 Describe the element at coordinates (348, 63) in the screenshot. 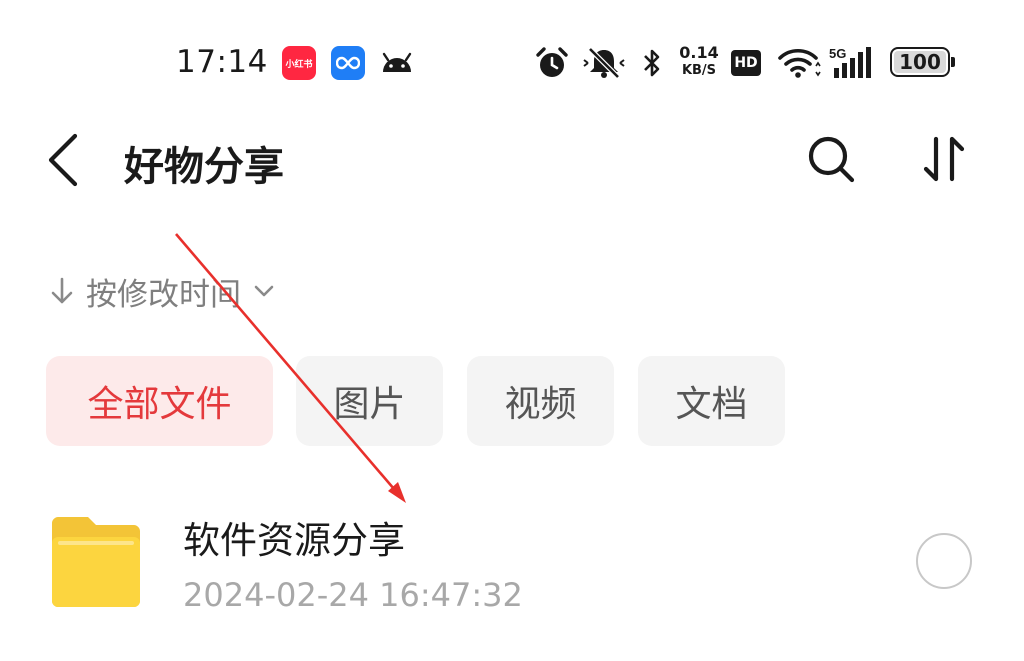

I see `loop-app-icon` at that location.